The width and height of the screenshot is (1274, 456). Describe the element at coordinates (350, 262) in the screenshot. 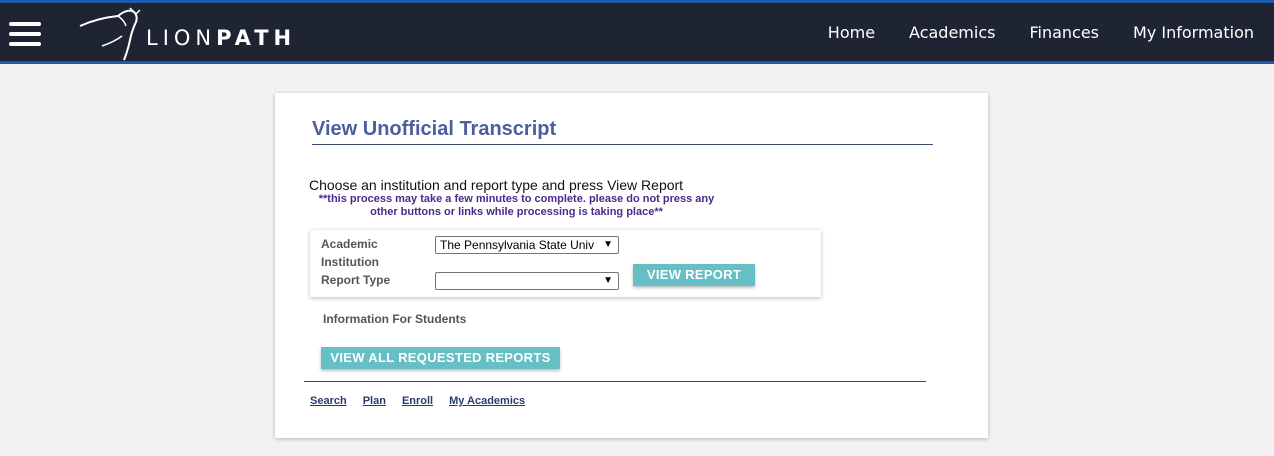

I see `institution-label-line2: Institution` at that location.